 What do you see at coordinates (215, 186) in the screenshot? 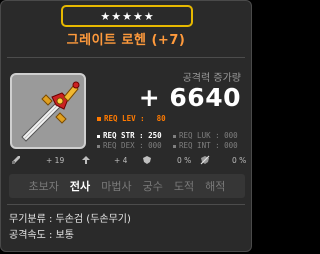
I see `job-pirate: 해적` at bounding box center [215, 186].